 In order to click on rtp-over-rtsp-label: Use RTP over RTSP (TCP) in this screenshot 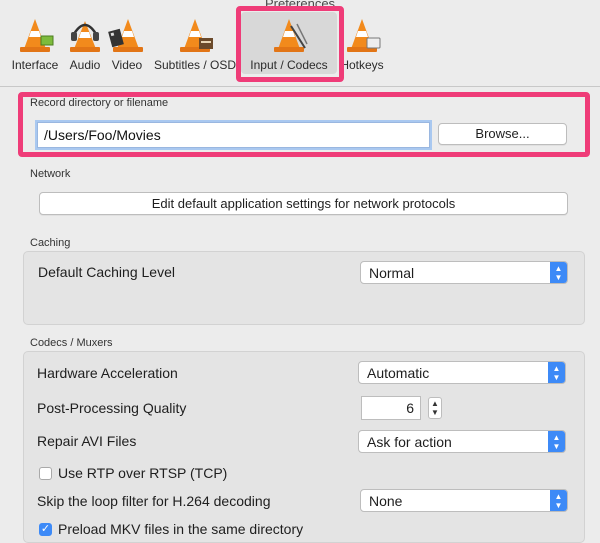, I will do `click(143, 473)`.